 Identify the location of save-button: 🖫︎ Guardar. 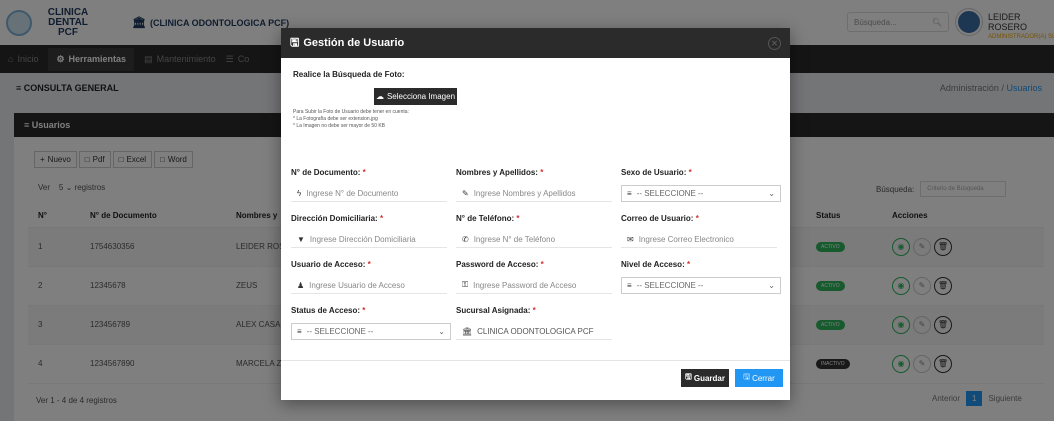
(705, 378).